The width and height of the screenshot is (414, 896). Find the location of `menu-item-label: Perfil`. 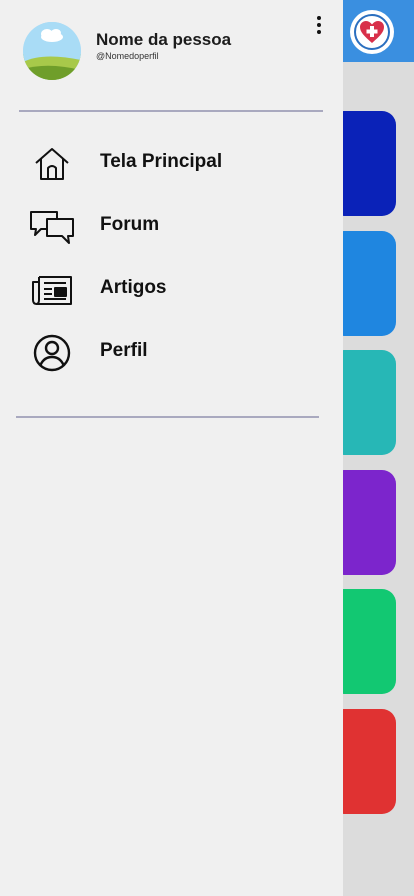

menu-item-label: Perfil is located at coordinates (124, 350).